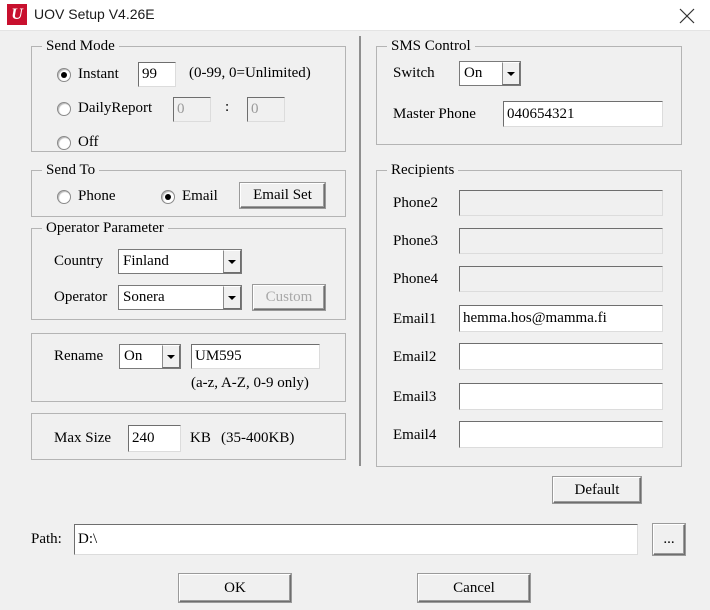 This screenshot has width=710, height=610. Describe the element at coordinates (529, 91) in the screenshot. I see `sms-control-group: SMS Control` at that location.